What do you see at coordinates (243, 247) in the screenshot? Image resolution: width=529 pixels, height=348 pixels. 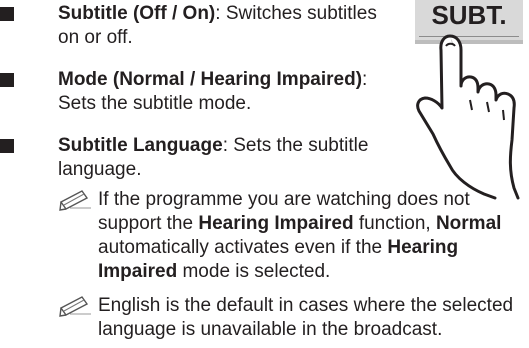 I see `note-text: automatically activates even if the` at bounding box center [243, 247].